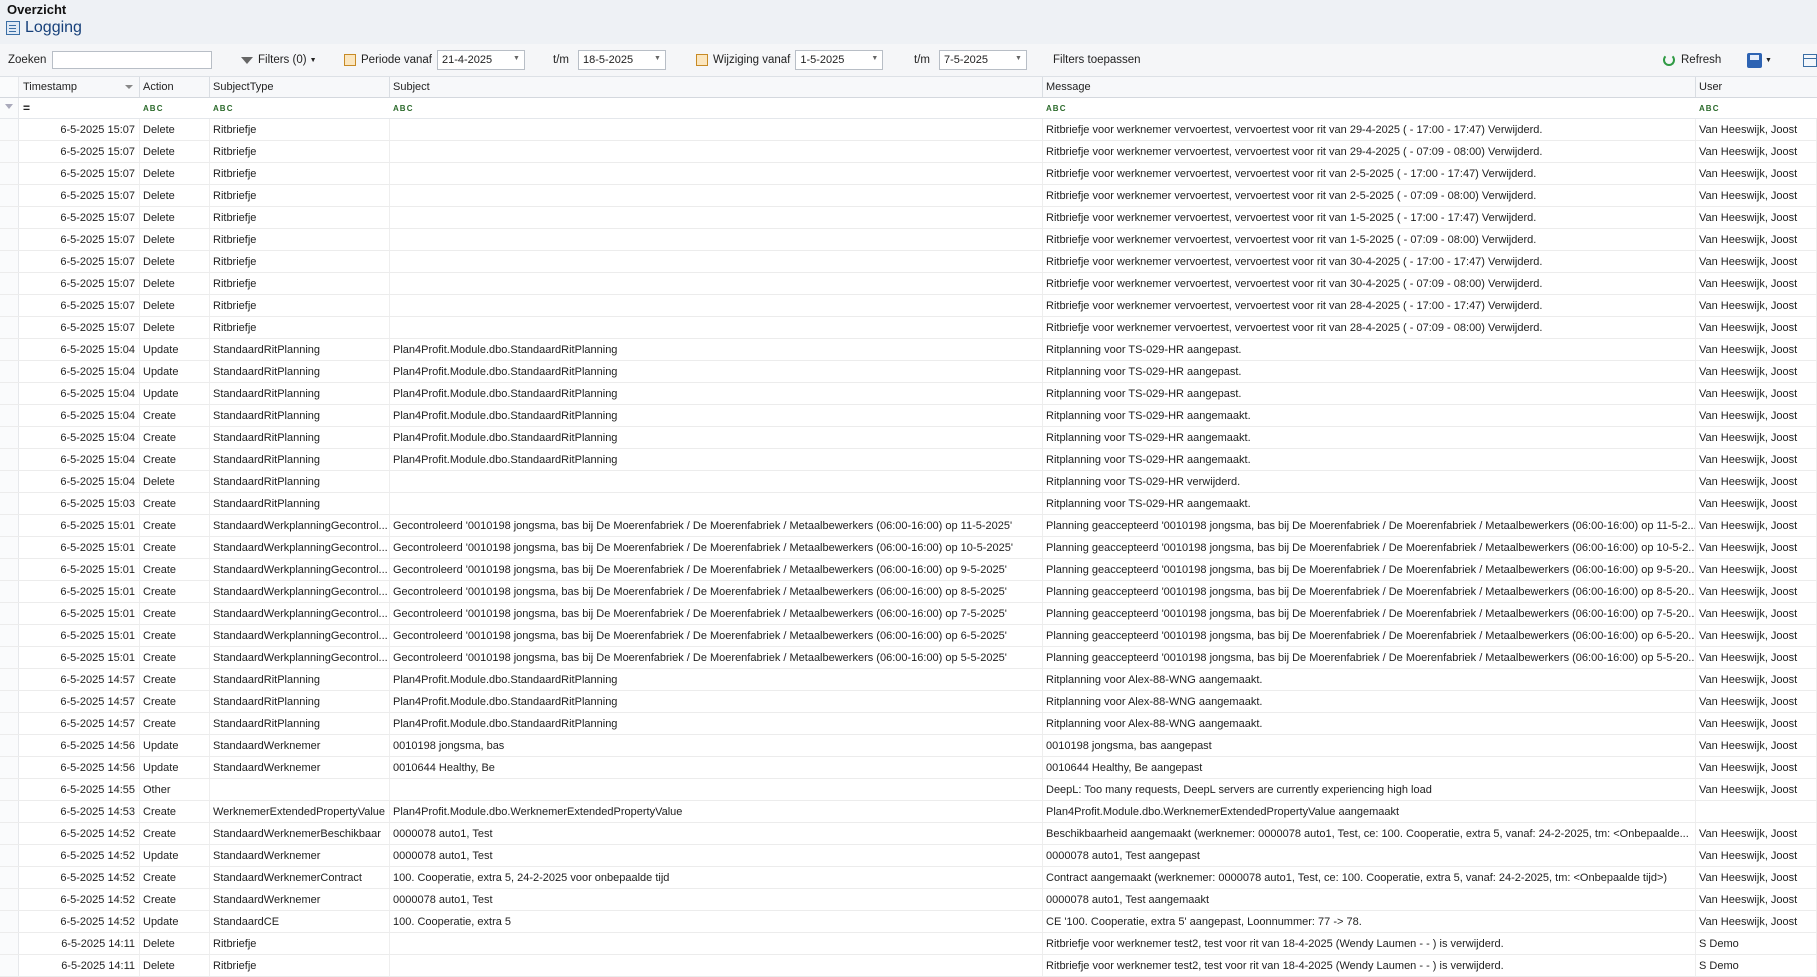 The height and width of the screenshot is (977, 1817). I want to click on save-menu-button: ▼, so click(1759, 60).